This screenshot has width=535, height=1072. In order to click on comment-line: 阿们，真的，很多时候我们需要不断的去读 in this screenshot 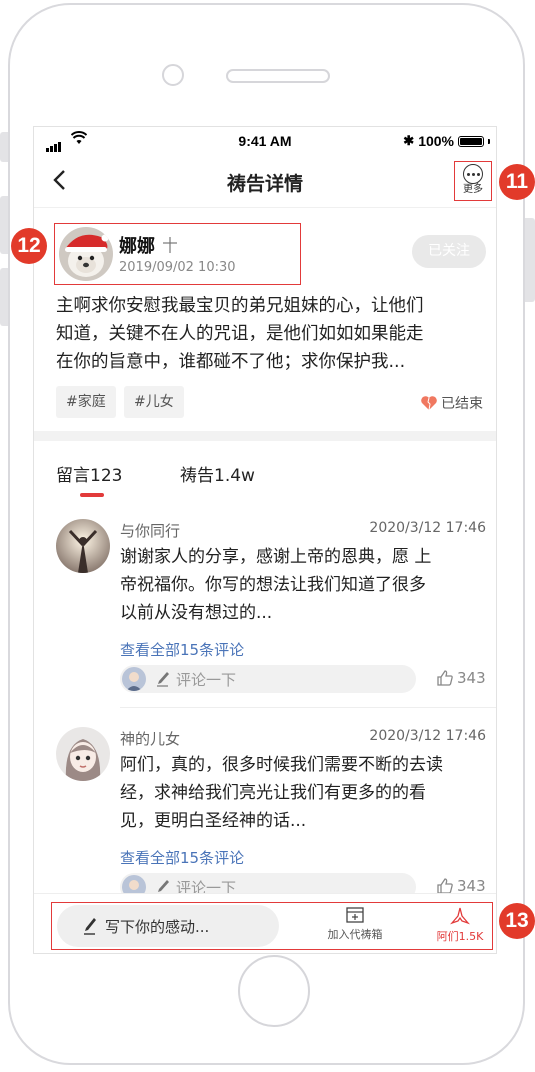, I will do `click(281, 765)`.